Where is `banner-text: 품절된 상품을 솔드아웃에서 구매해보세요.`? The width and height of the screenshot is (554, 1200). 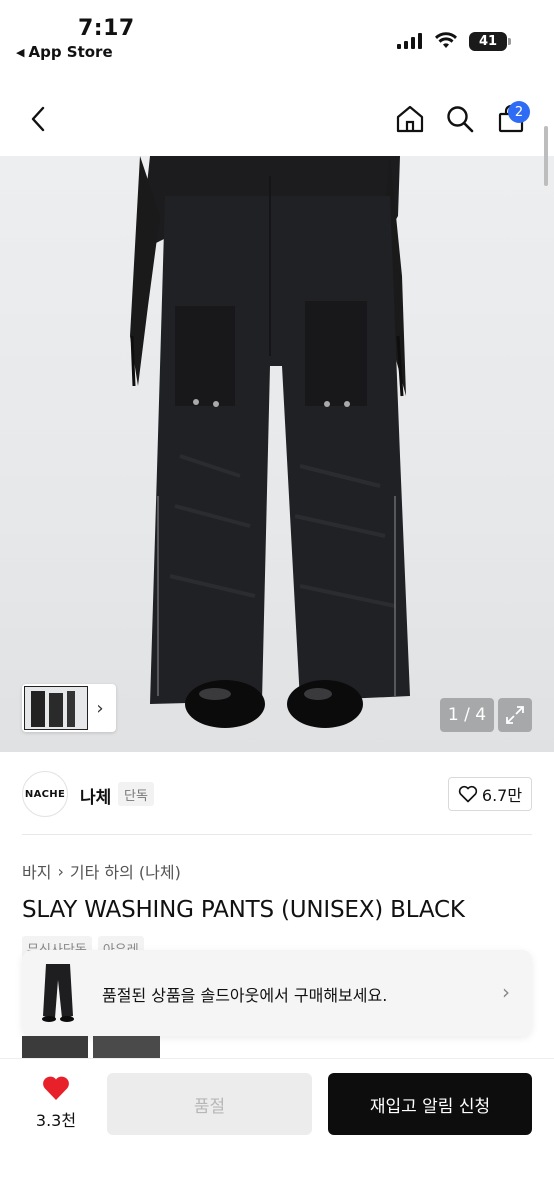
banner-text: 품절된 상품을 솔드아웃에서 구매해보세요. is located at coordinates (245, 995).